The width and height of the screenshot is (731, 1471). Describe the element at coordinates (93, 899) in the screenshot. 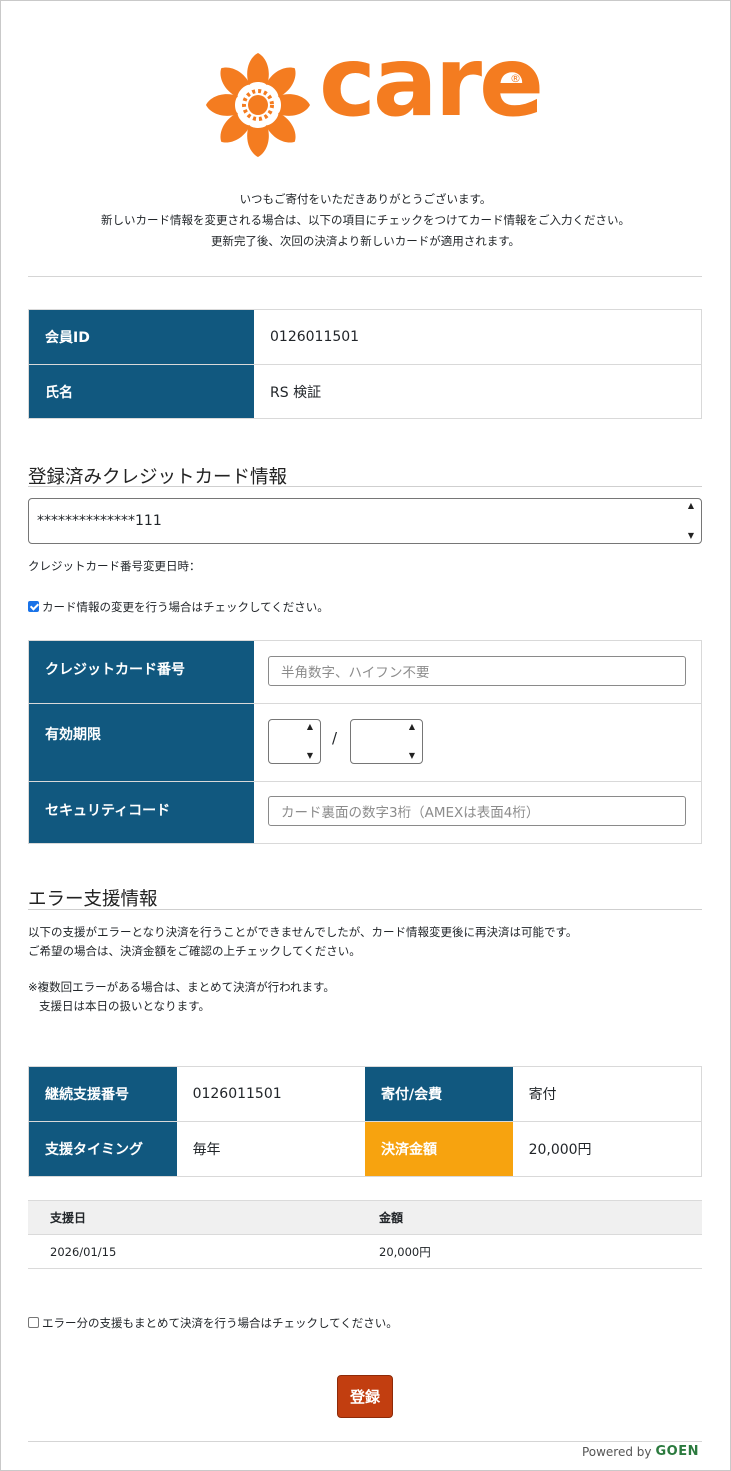

I see `error-section-title: エラー支援情報` at that location.